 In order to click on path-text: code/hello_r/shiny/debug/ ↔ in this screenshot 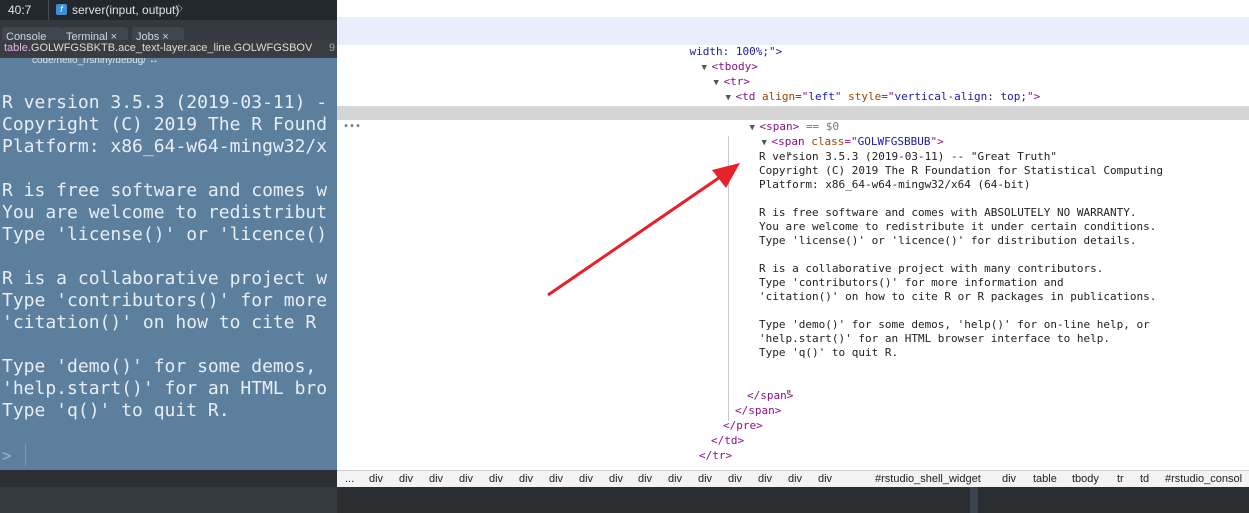, I will do `click(95, 62)`.